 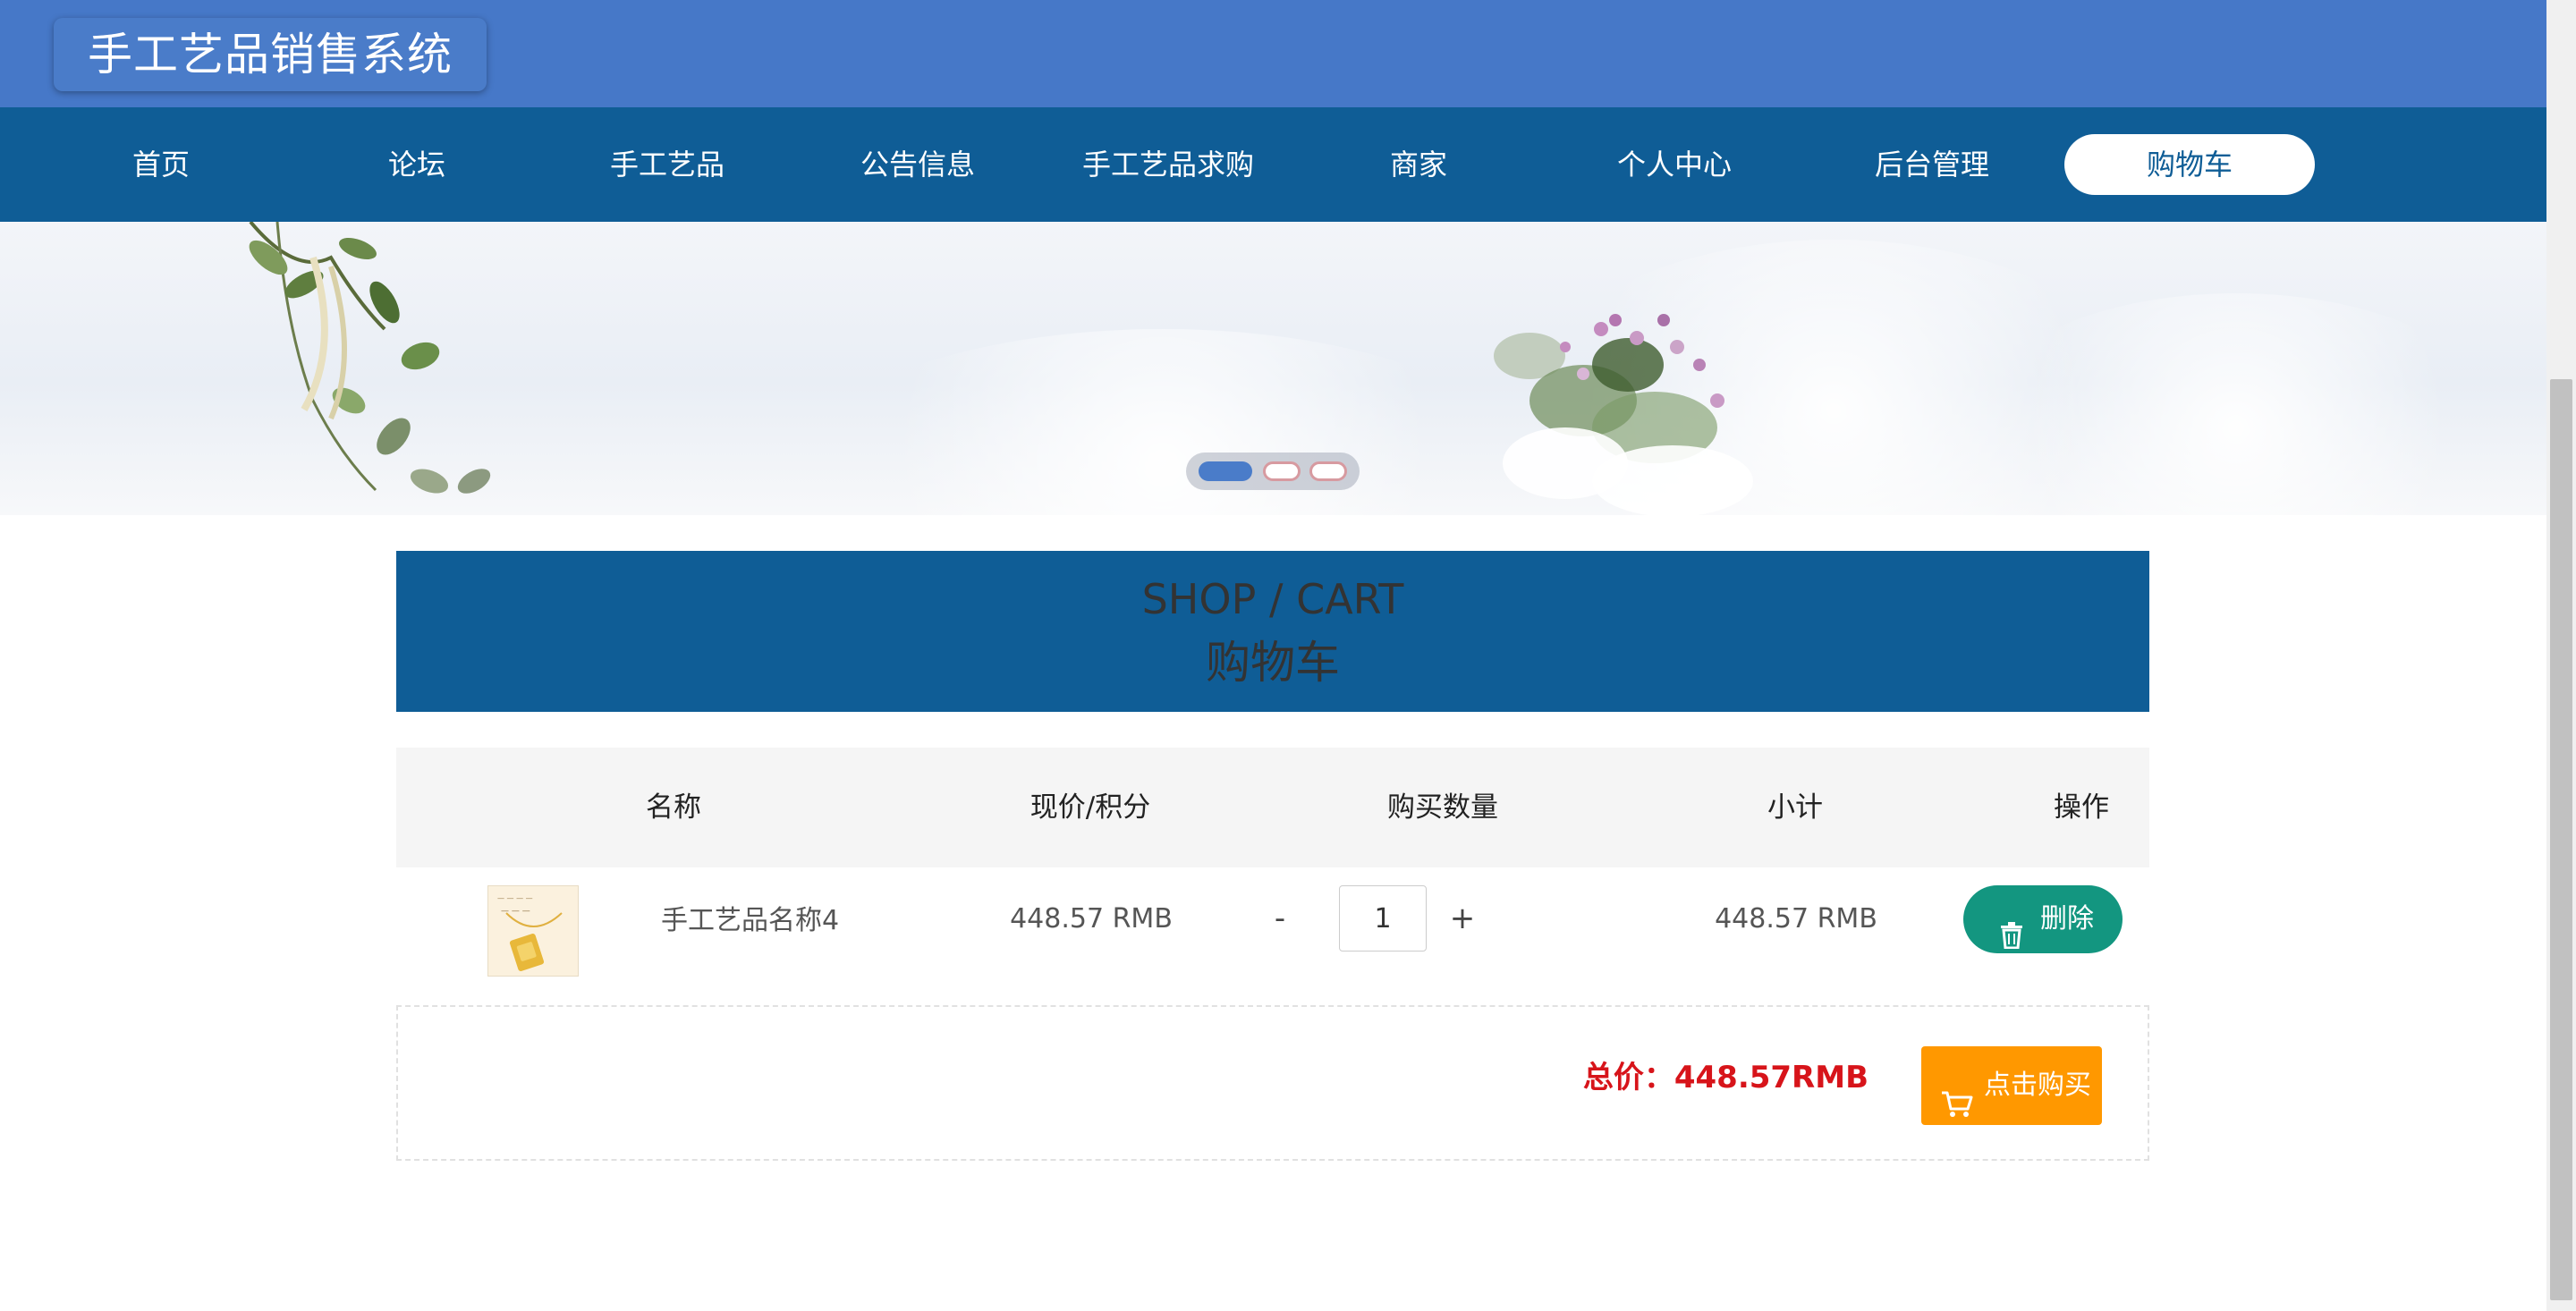 I want to click on nav-item-admin: 后台管理, so click(x=1932, y=164).